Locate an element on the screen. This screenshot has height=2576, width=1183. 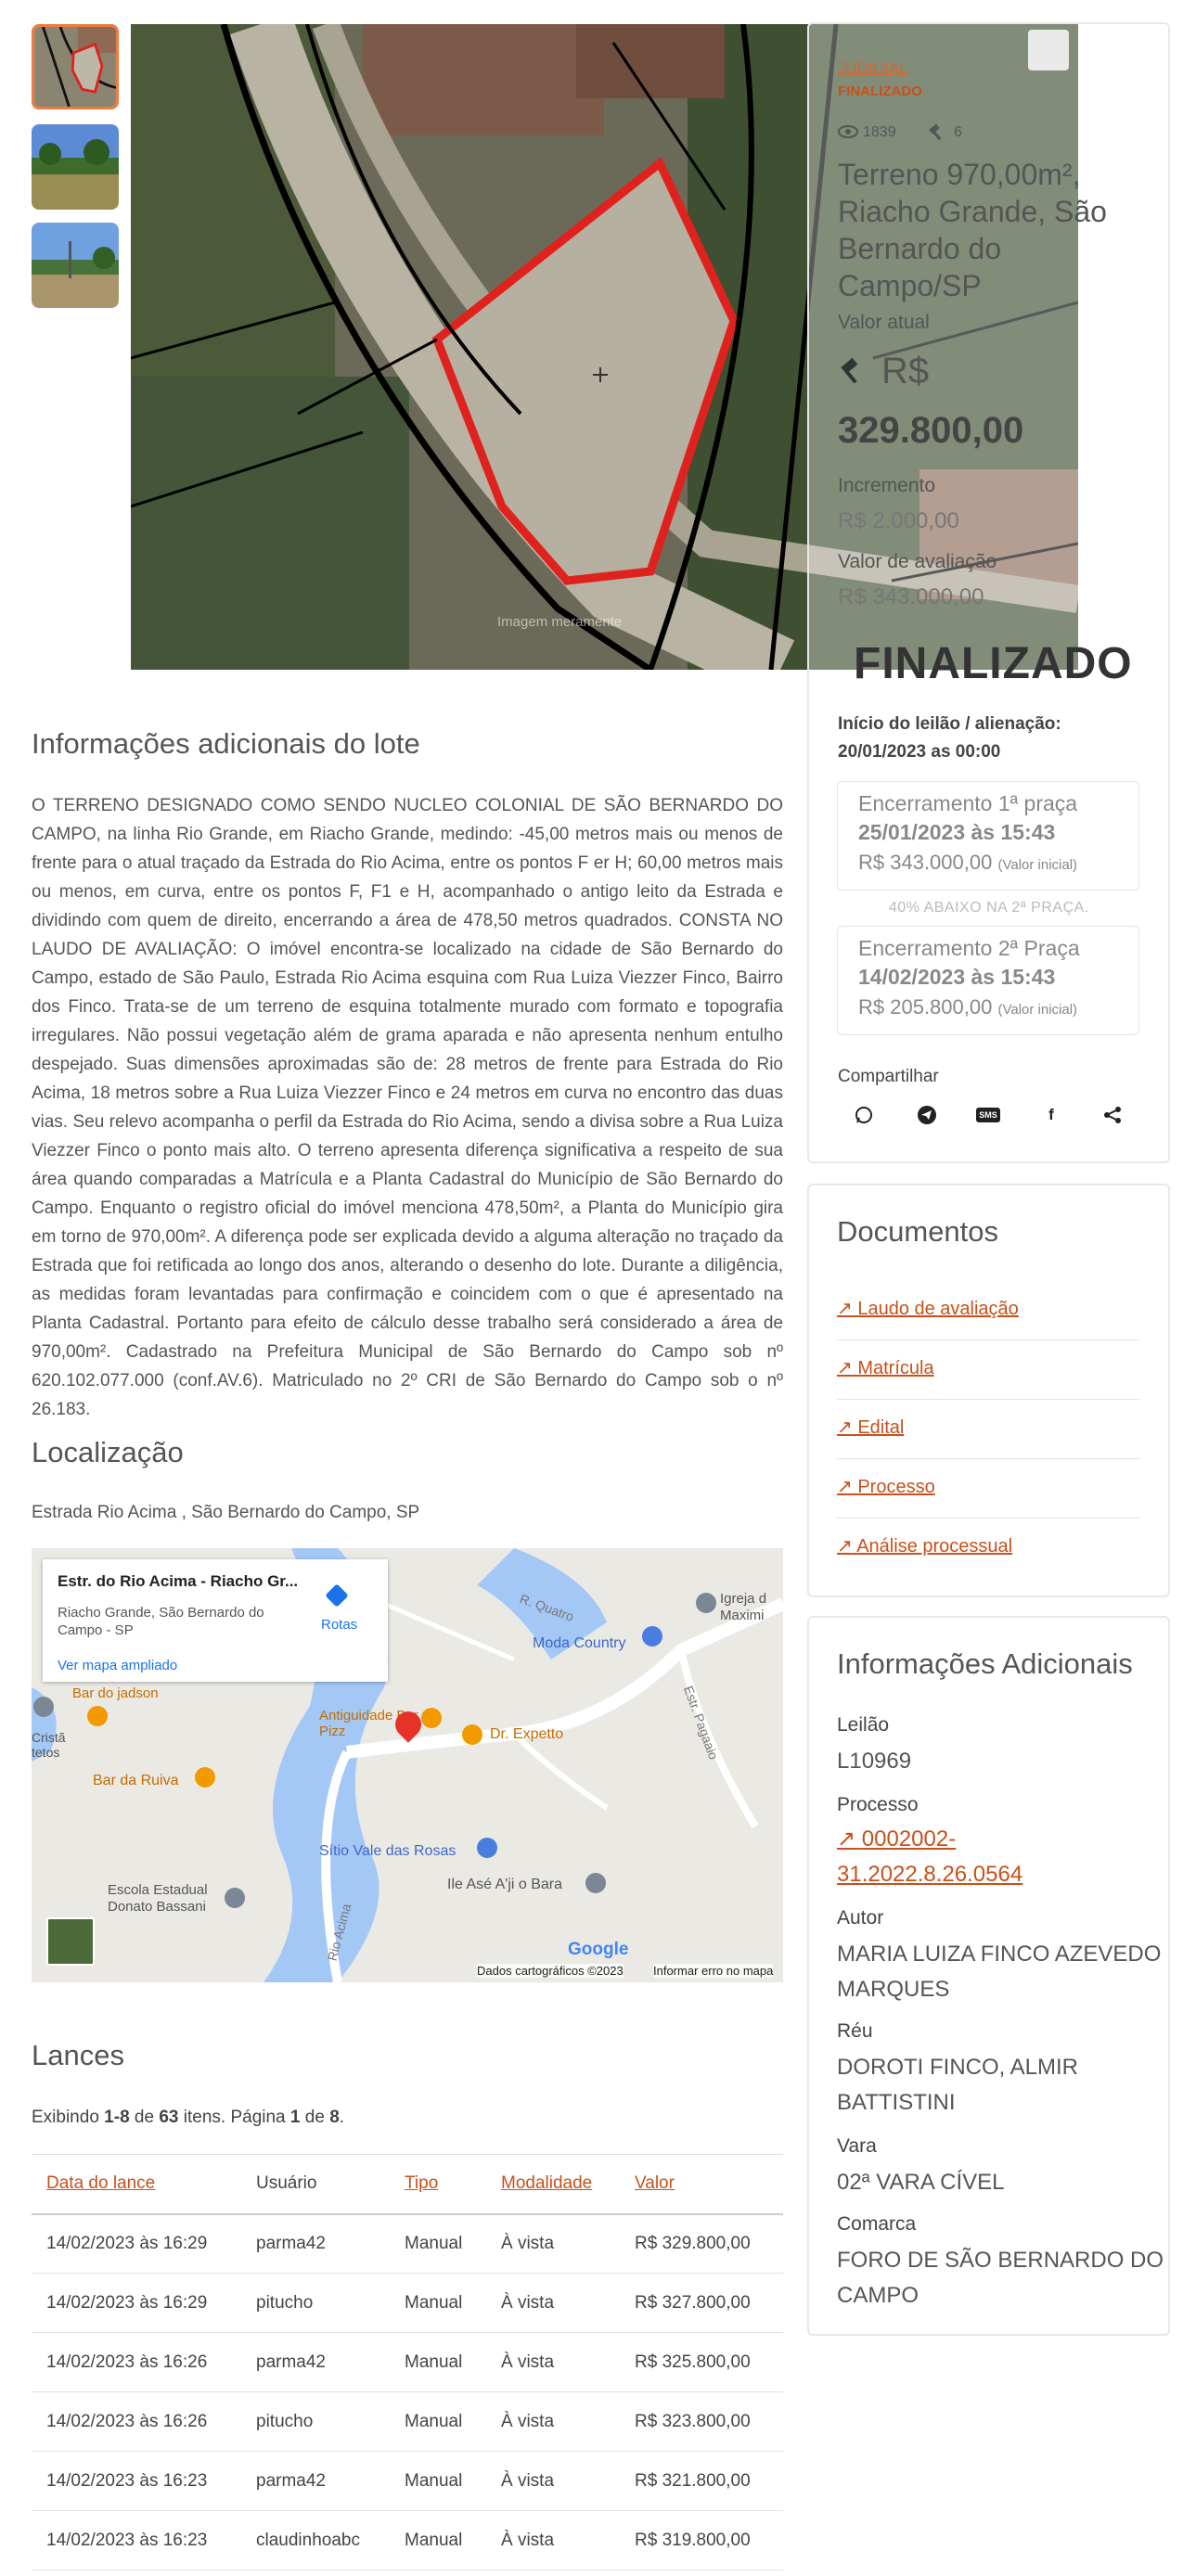
doc-link-processo: ↗ Processo is located at coordinates (886, 1486).